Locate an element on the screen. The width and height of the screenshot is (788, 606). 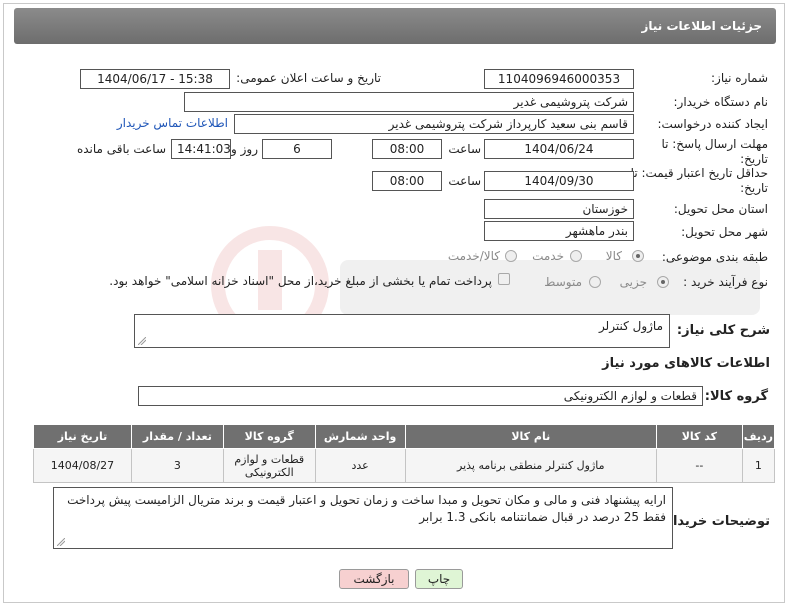
category-option-service: خدمت is located at coordinates (548, 256).